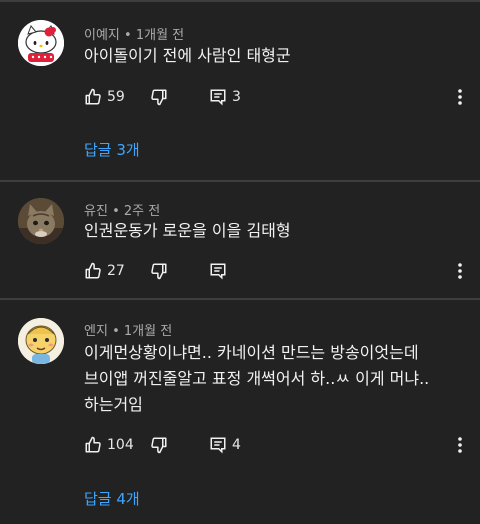 Image resolution: width=480 pixels, height=524 pixels. What do you see at coordinates (112, 149) in the screenshot?
I see `view-replies-link: 답글 3개` at bounding box center [112, 149].